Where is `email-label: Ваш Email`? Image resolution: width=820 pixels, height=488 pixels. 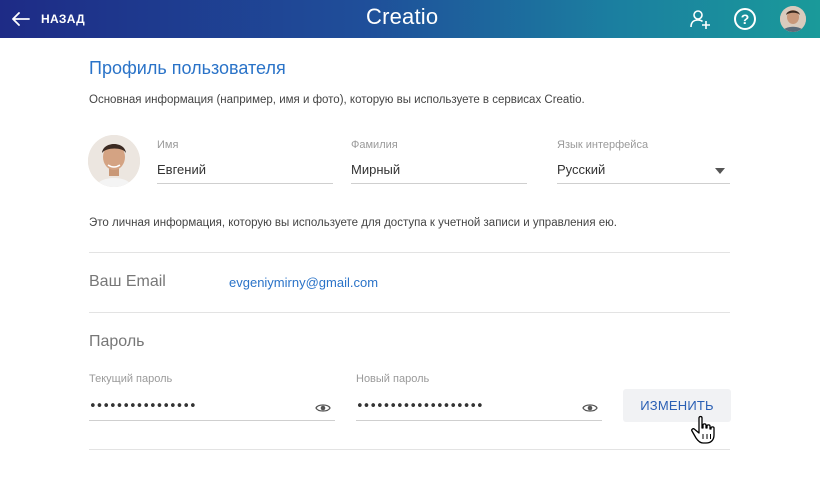 email-label: Ваш Email is located at coordinates (127, 281).